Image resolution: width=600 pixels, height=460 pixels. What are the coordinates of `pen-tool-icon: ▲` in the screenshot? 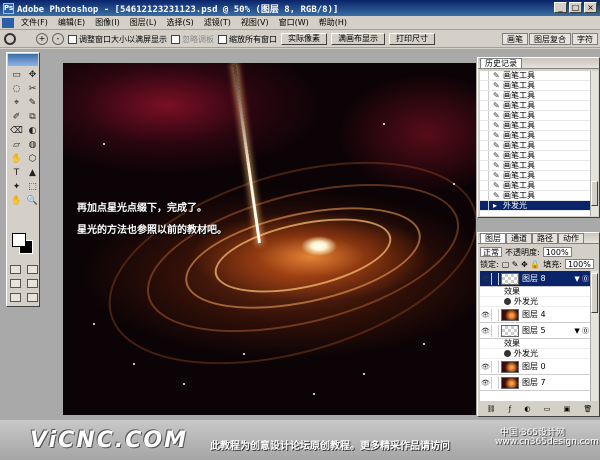 It's located at (32, 173).